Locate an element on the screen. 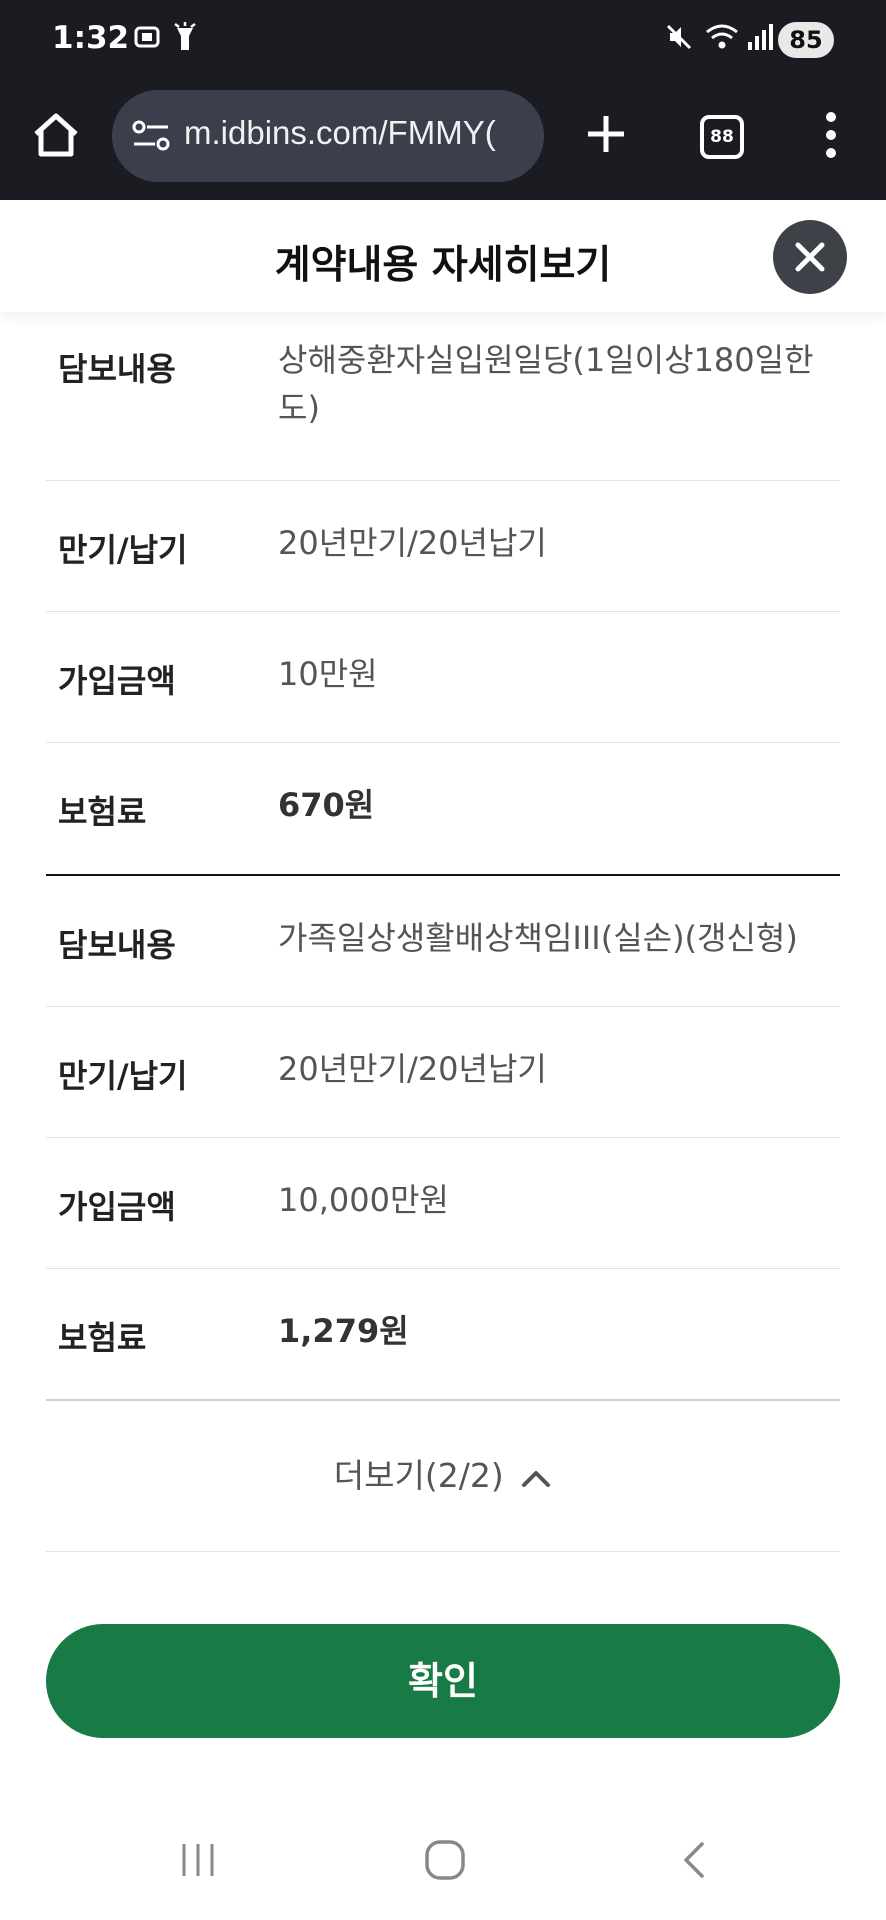 This screenshot has height=1920, width=886. more-label: 더보기(2/2) is located at coordinates (418, 1475).